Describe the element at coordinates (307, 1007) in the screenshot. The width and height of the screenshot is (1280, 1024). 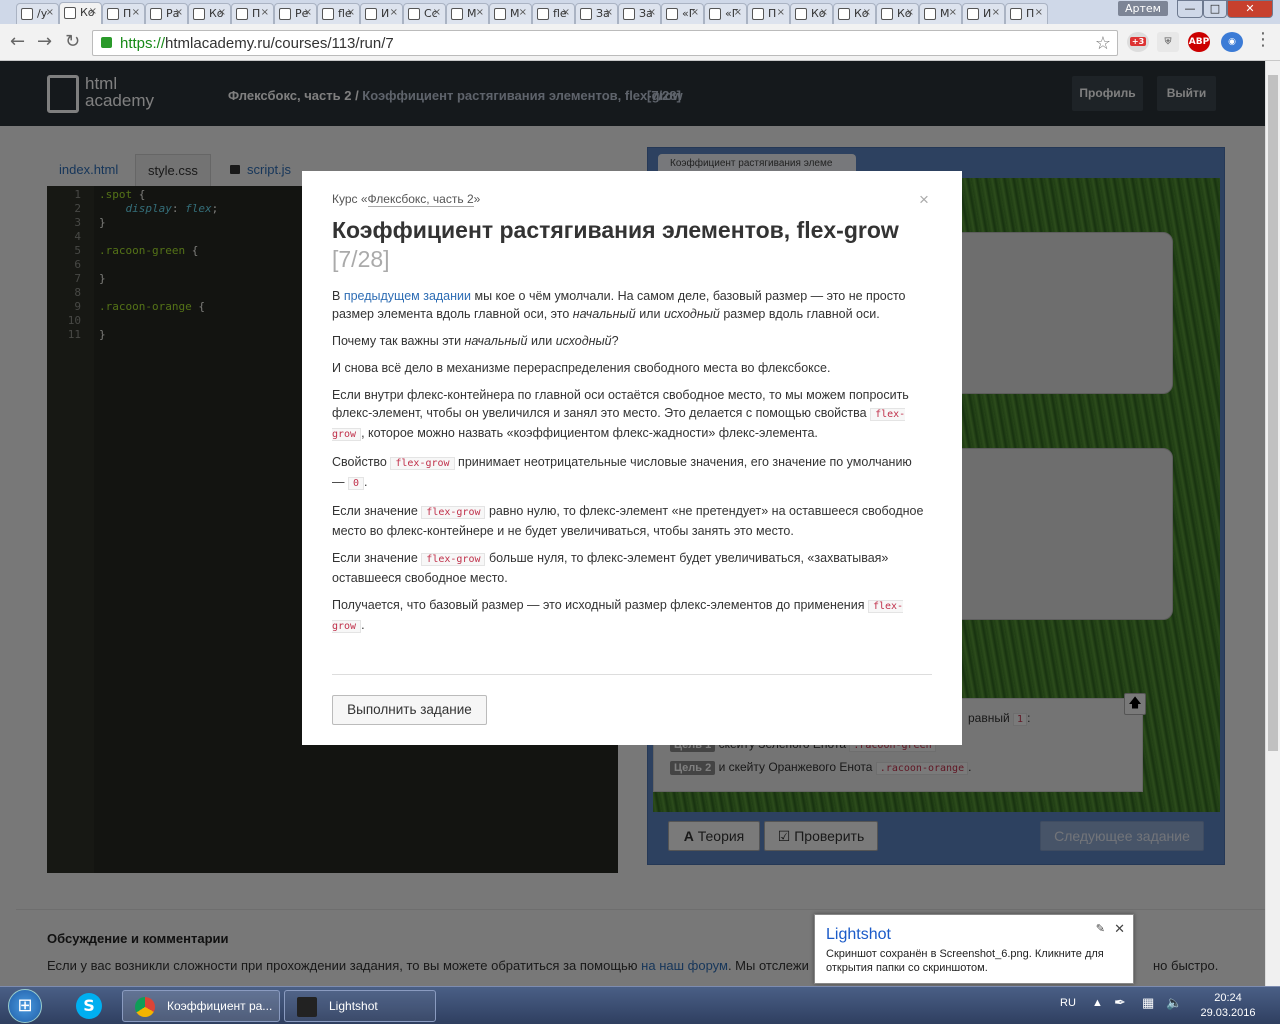
I see `lightshot-icon` at that location.